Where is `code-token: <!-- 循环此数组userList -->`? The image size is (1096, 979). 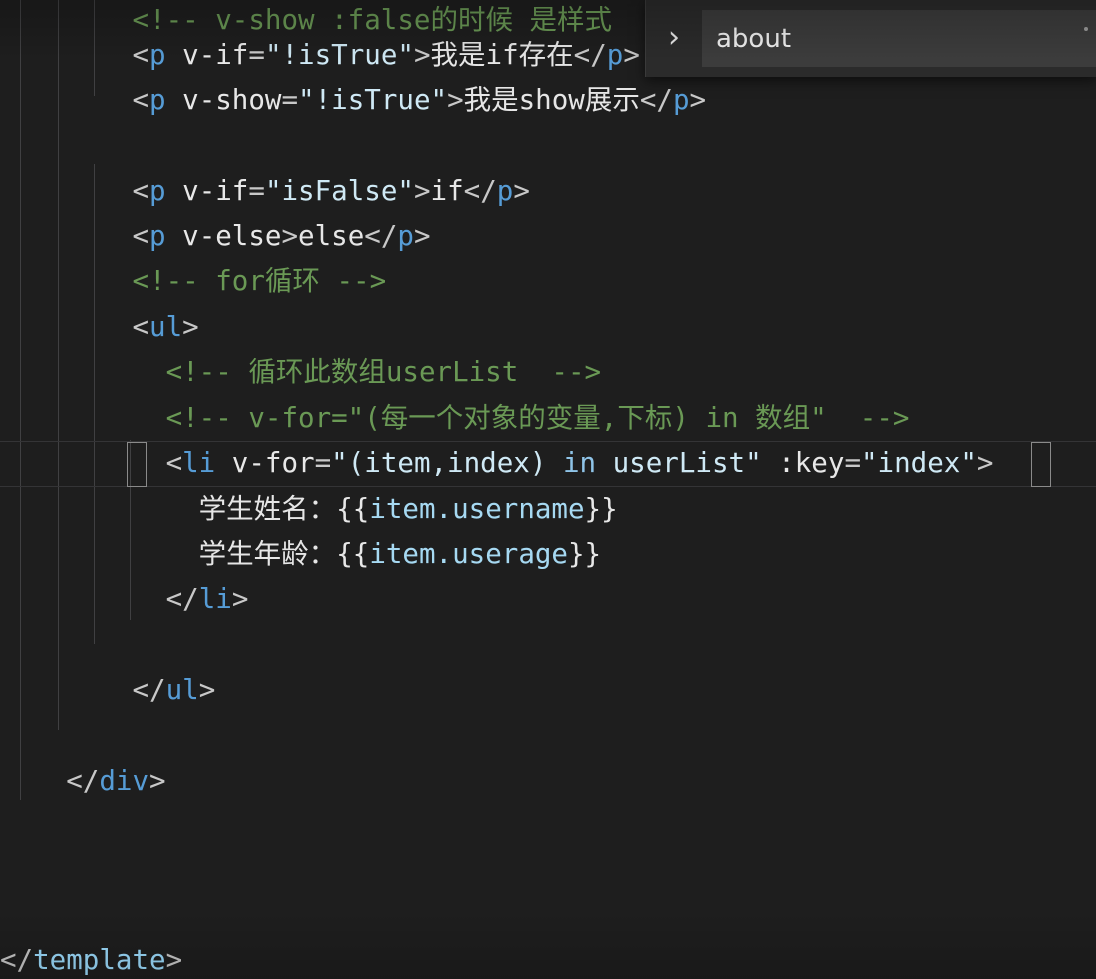 code-token: <!-- 循环此数组userList --> is located at coordinates (301, 372).